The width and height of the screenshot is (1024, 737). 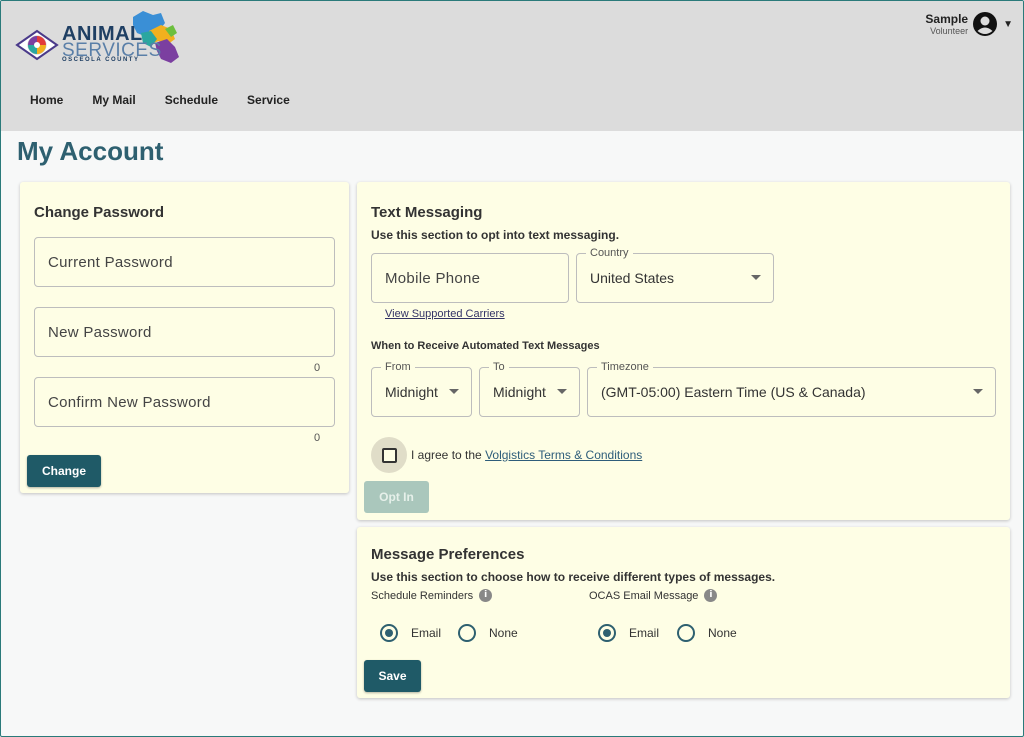 I want to click on from-select: From Midnight, so click(x=421, y=388).